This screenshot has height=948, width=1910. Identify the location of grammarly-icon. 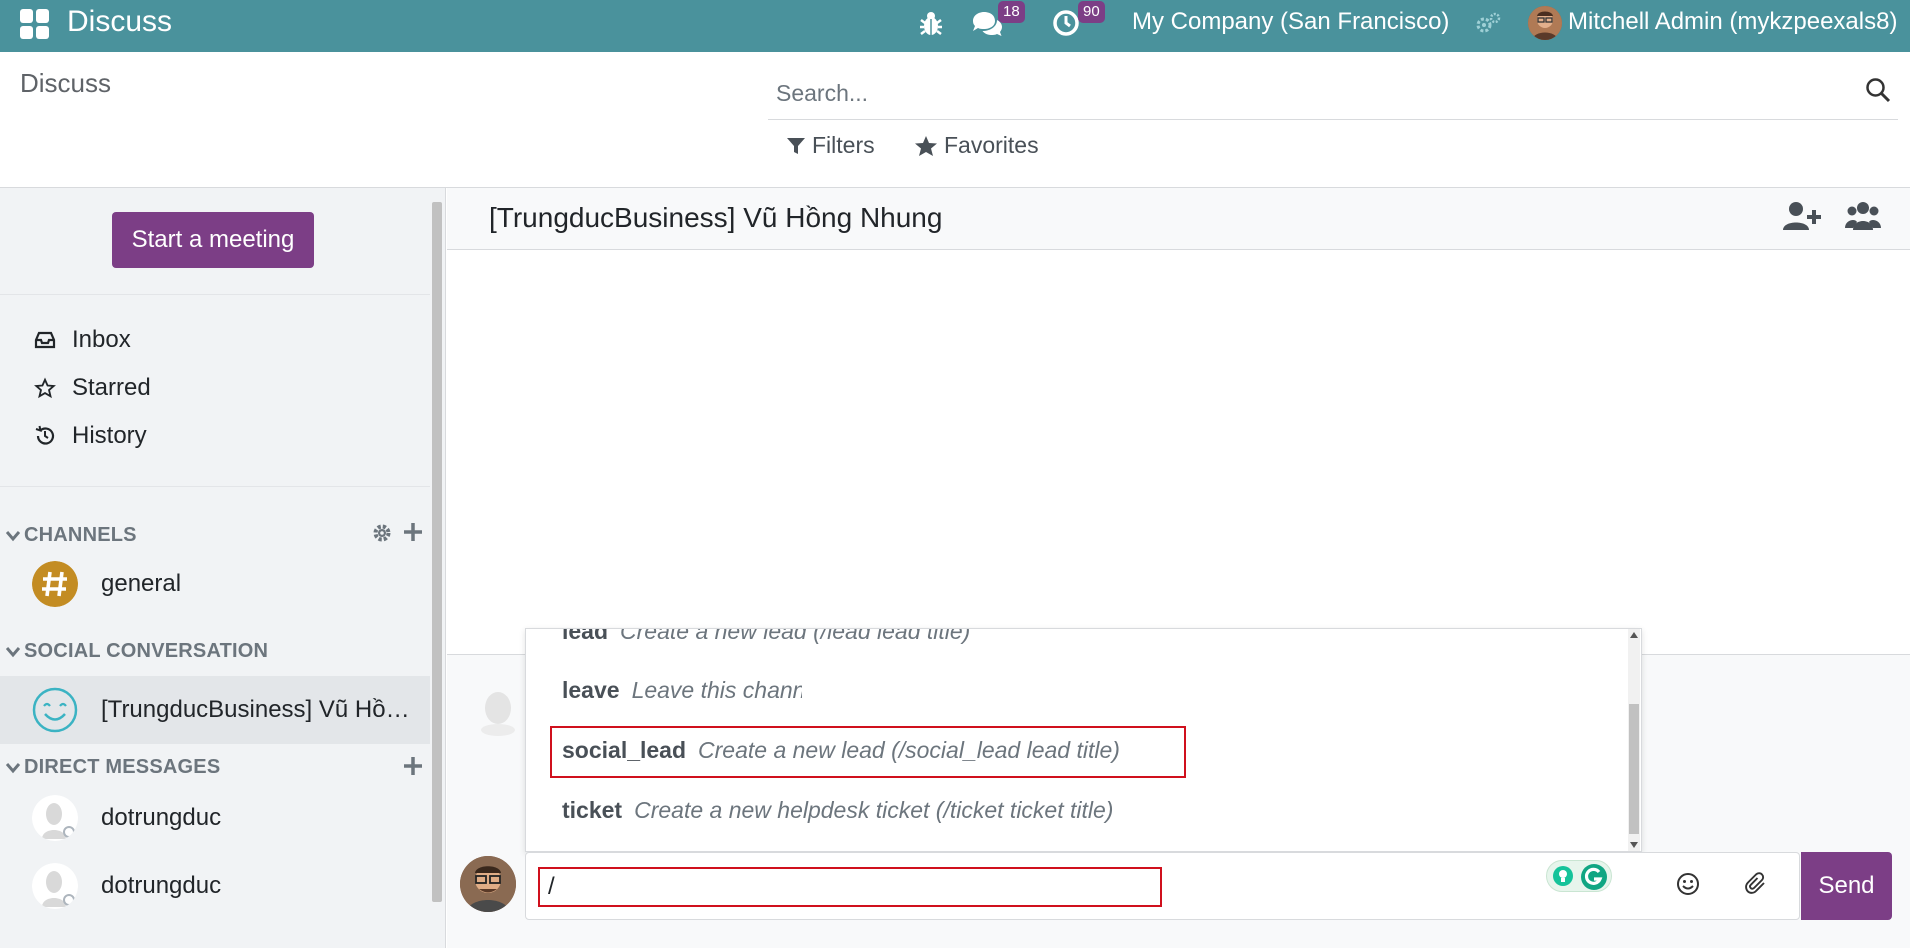
(1594, 877).